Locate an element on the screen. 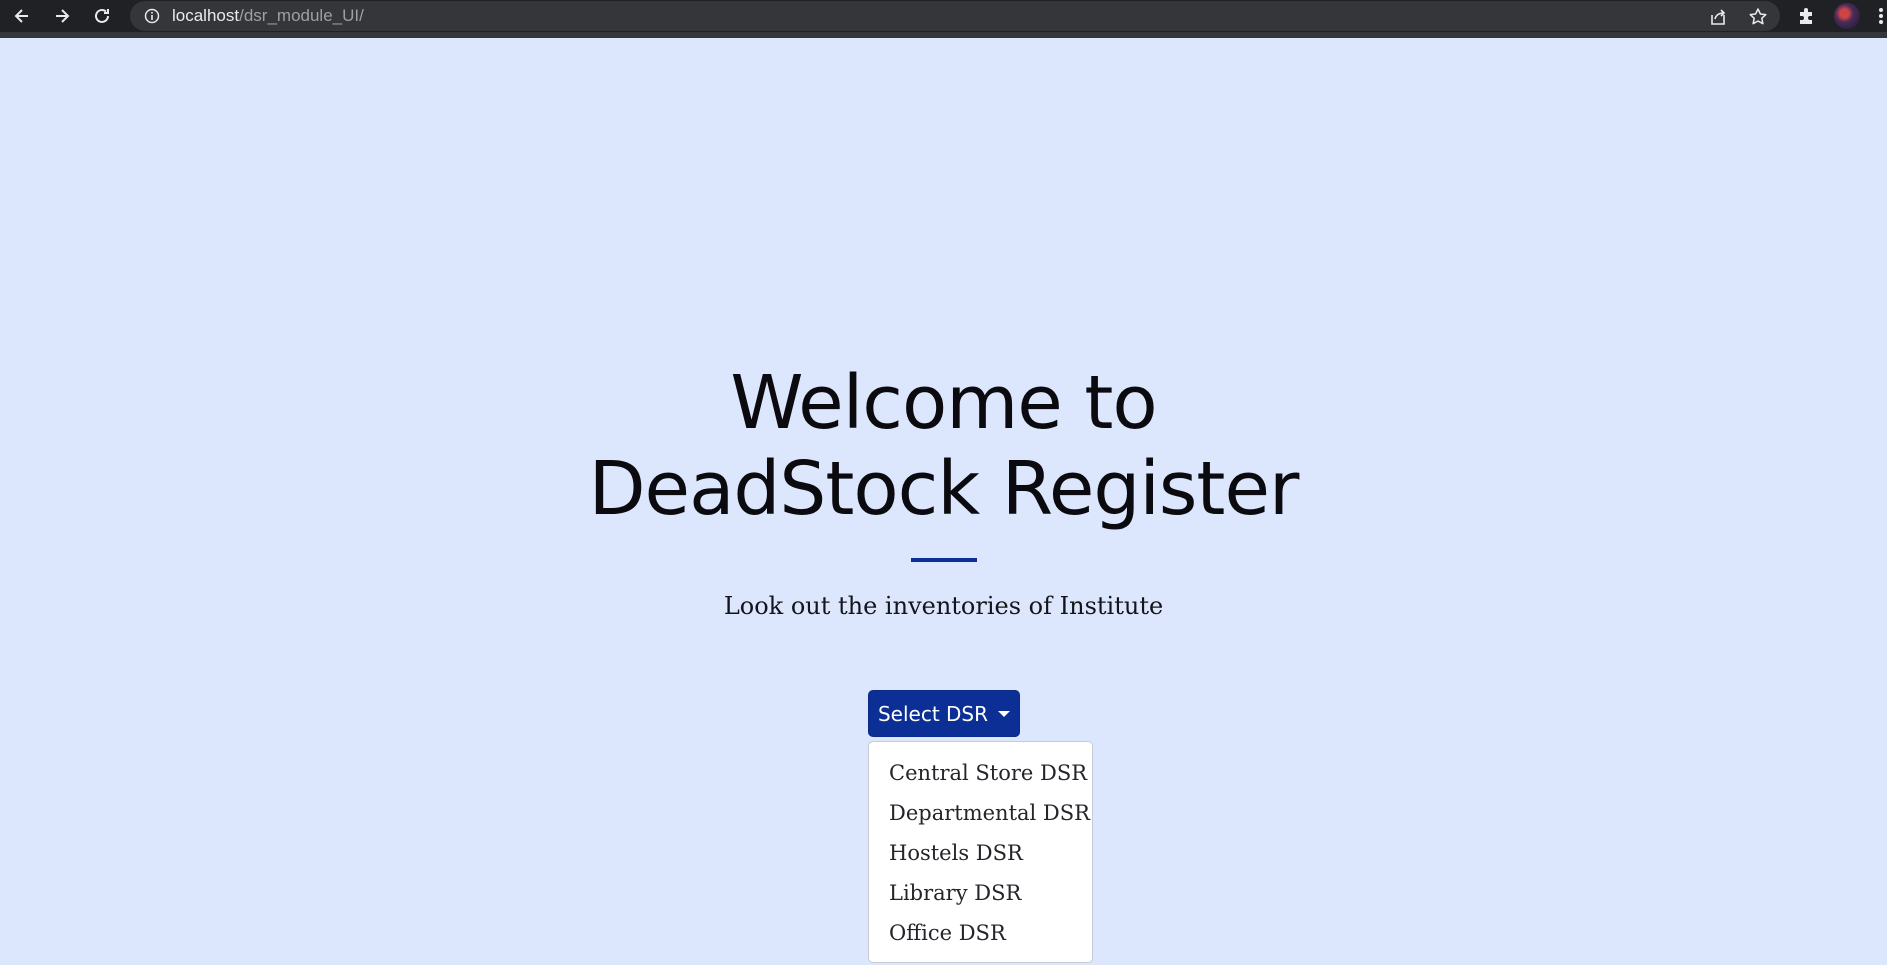 This screenshot has width=1887, height=965. forward-arrow-icon is located at coordinates (63, 16).